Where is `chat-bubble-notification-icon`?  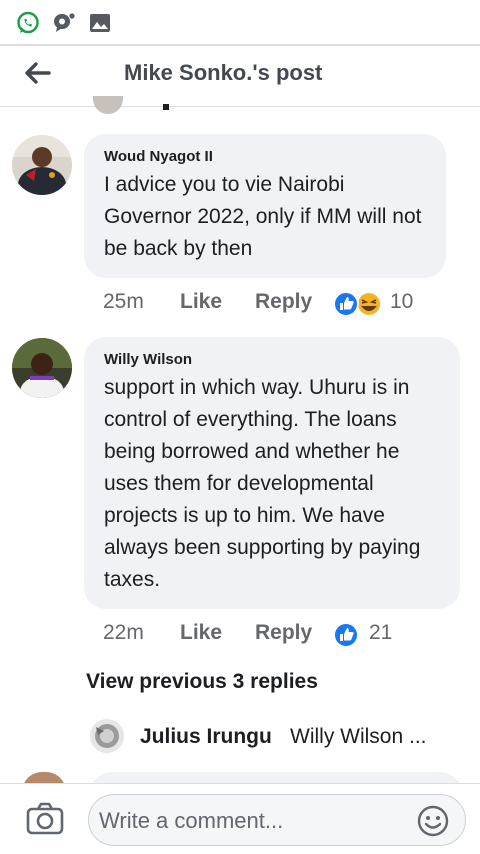
chat-bubble-notification-icon is located at coordinates (64, 23).